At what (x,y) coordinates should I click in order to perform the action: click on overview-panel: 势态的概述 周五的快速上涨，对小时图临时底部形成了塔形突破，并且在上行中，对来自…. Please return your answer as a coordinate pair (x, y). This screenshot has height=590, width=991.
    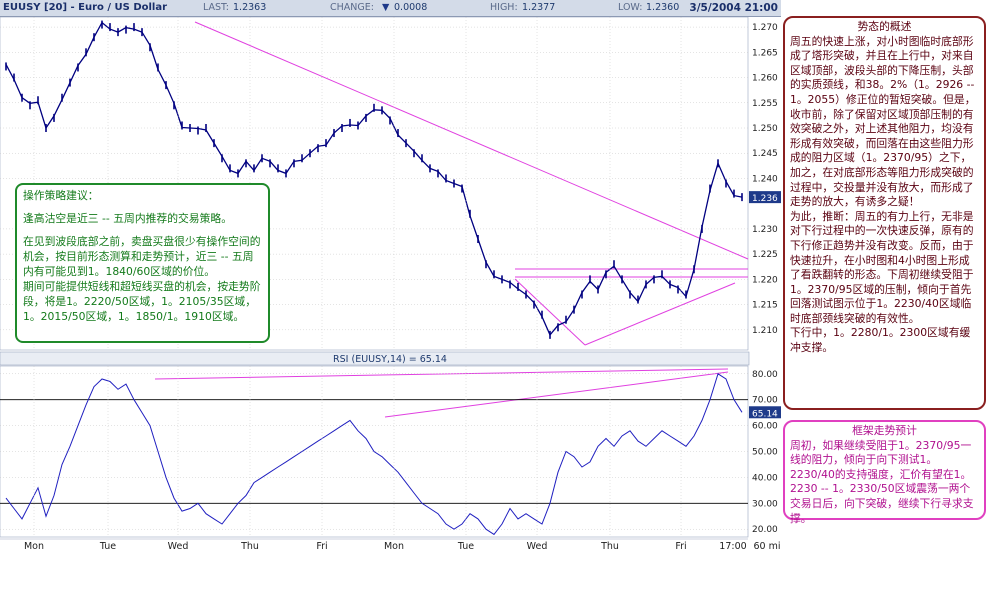
    Looking at the image, I should click on (884, 213).